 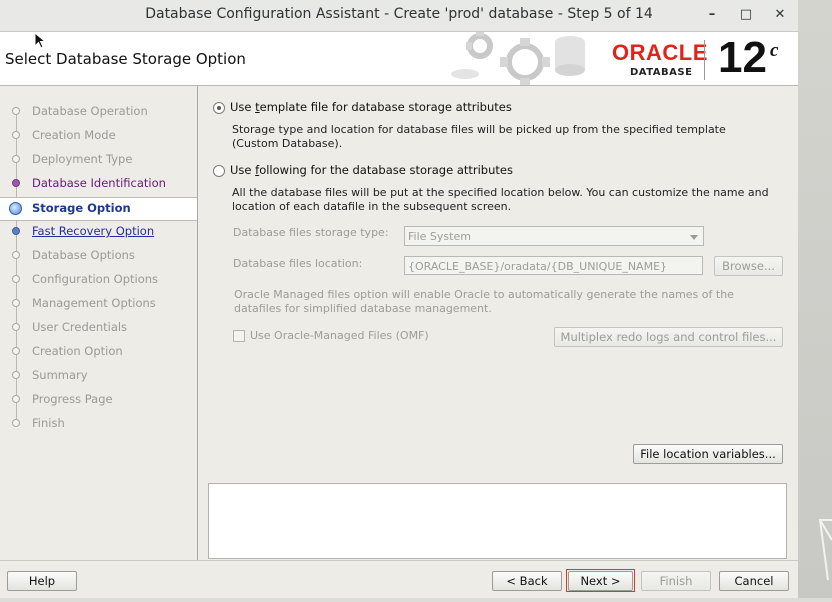 I want to click on nav-step-deployment-type: Deployment Type, so click(x=98, y=160).